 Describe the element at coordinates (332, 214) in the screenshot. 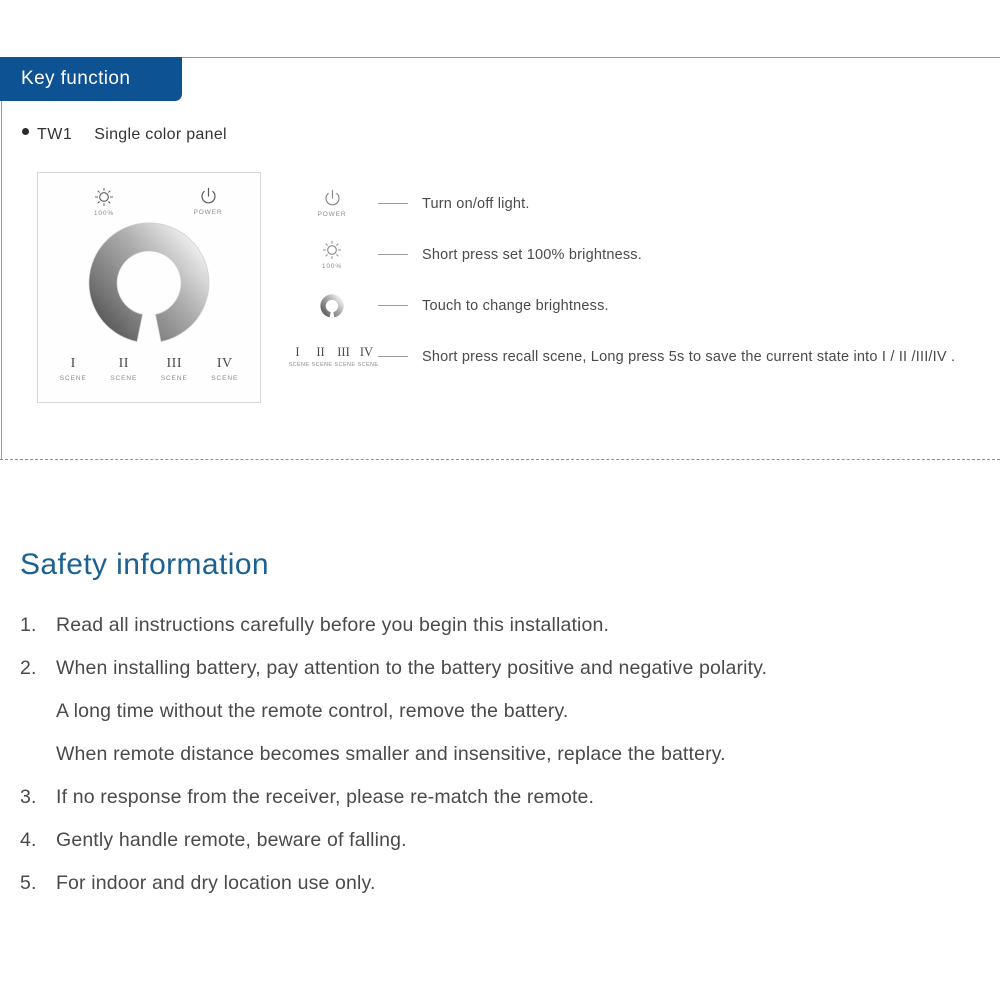

I see `legend-power-caption: POWER` at that location.